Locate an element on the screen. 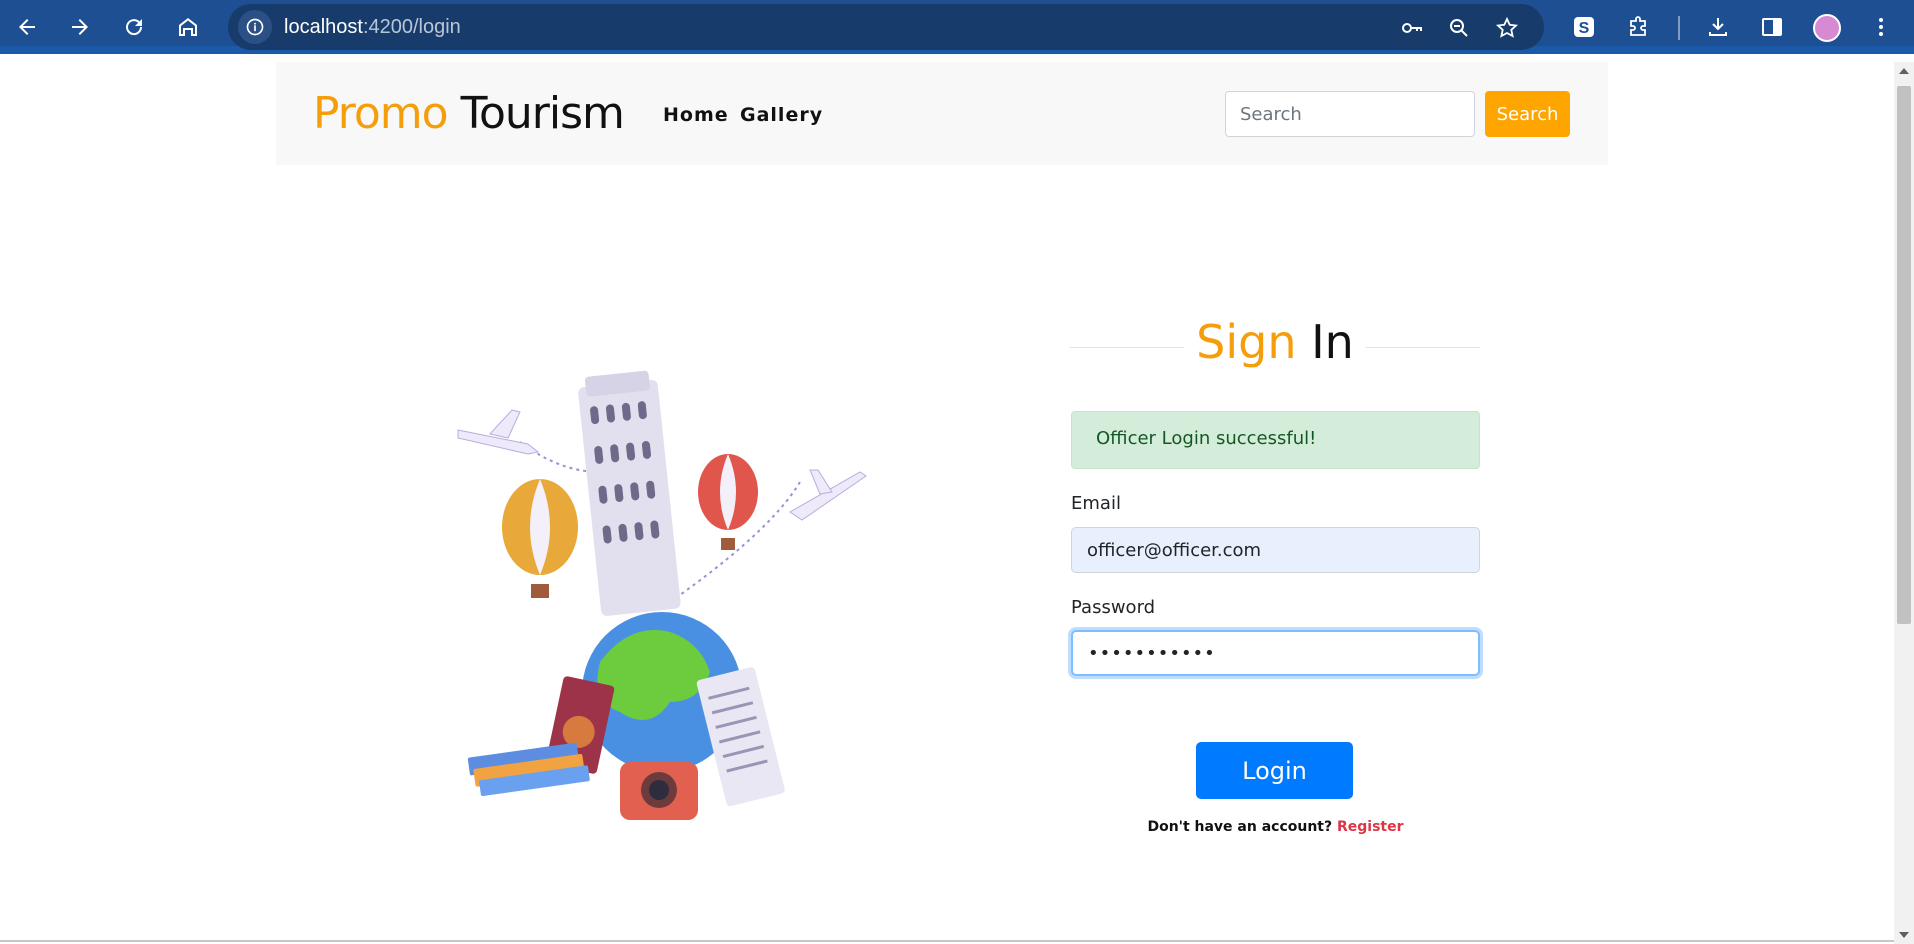  travel-illustration is located at coordinates (662, 595).